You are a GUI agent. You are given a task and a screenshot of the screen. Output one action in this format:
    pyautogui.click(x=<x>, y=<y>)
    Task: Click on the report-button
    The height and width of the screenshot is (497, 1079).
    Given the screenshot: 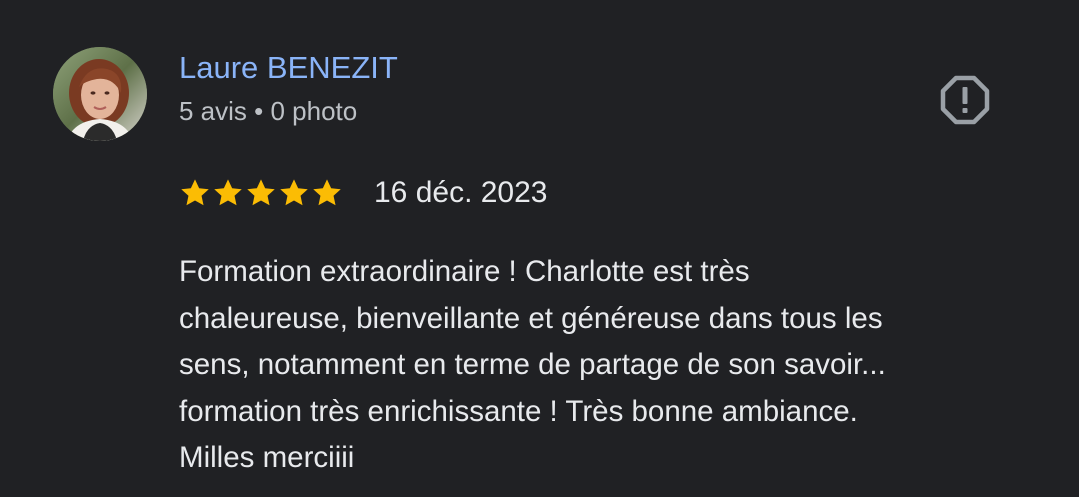 What is the action you would take?
    pyautogui.click(x=965, y=100)
    